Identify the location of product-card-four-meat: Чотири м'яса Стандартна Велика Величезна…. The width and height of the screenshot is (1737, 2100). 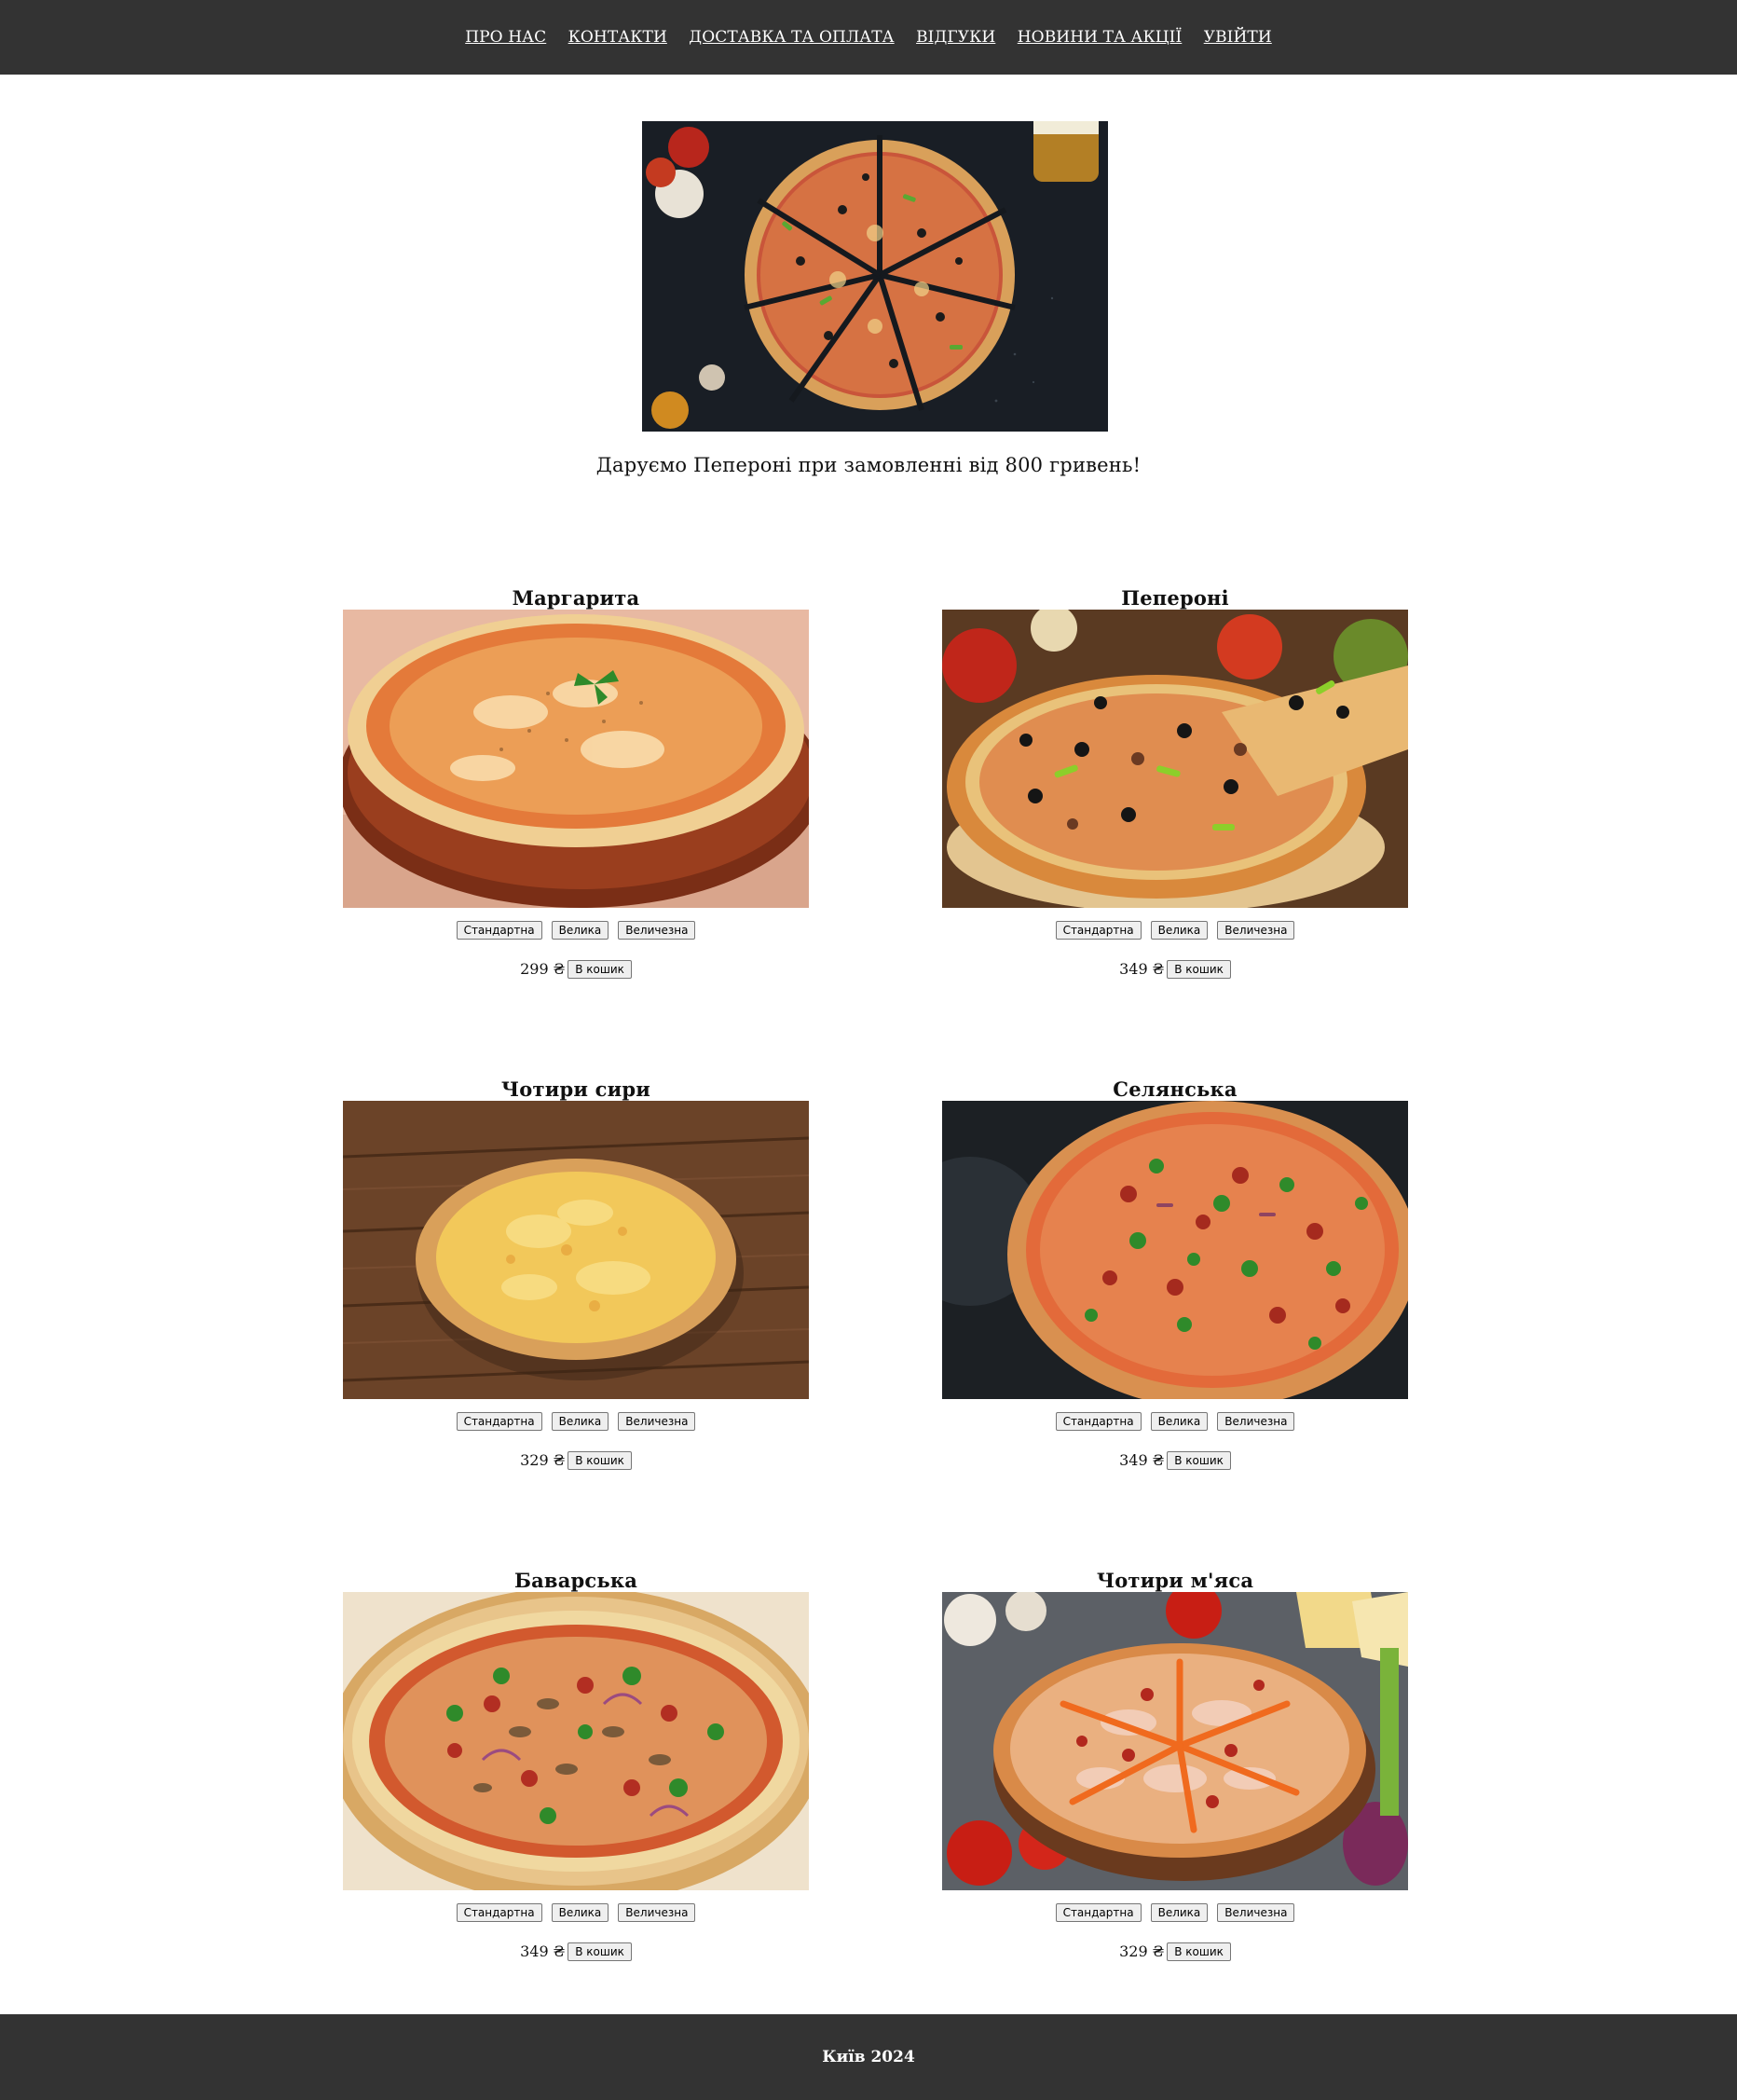
(1175, 1773).